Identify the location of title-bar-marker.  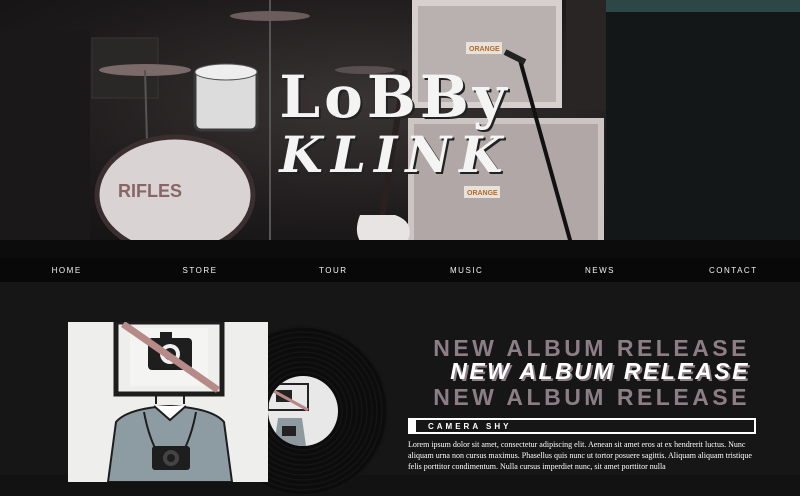
(413, 426).